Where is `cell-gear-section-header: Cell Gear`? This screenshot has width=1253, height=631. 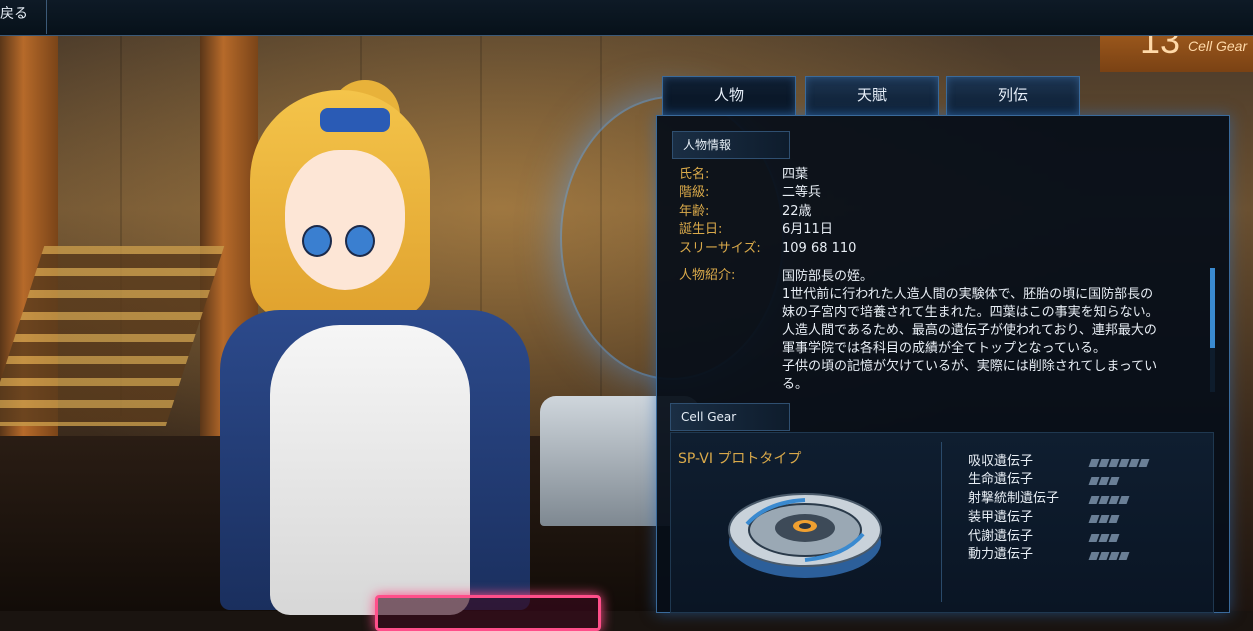 cell-gear-section-header: Cell Gear is located at coordinates (730, 417).